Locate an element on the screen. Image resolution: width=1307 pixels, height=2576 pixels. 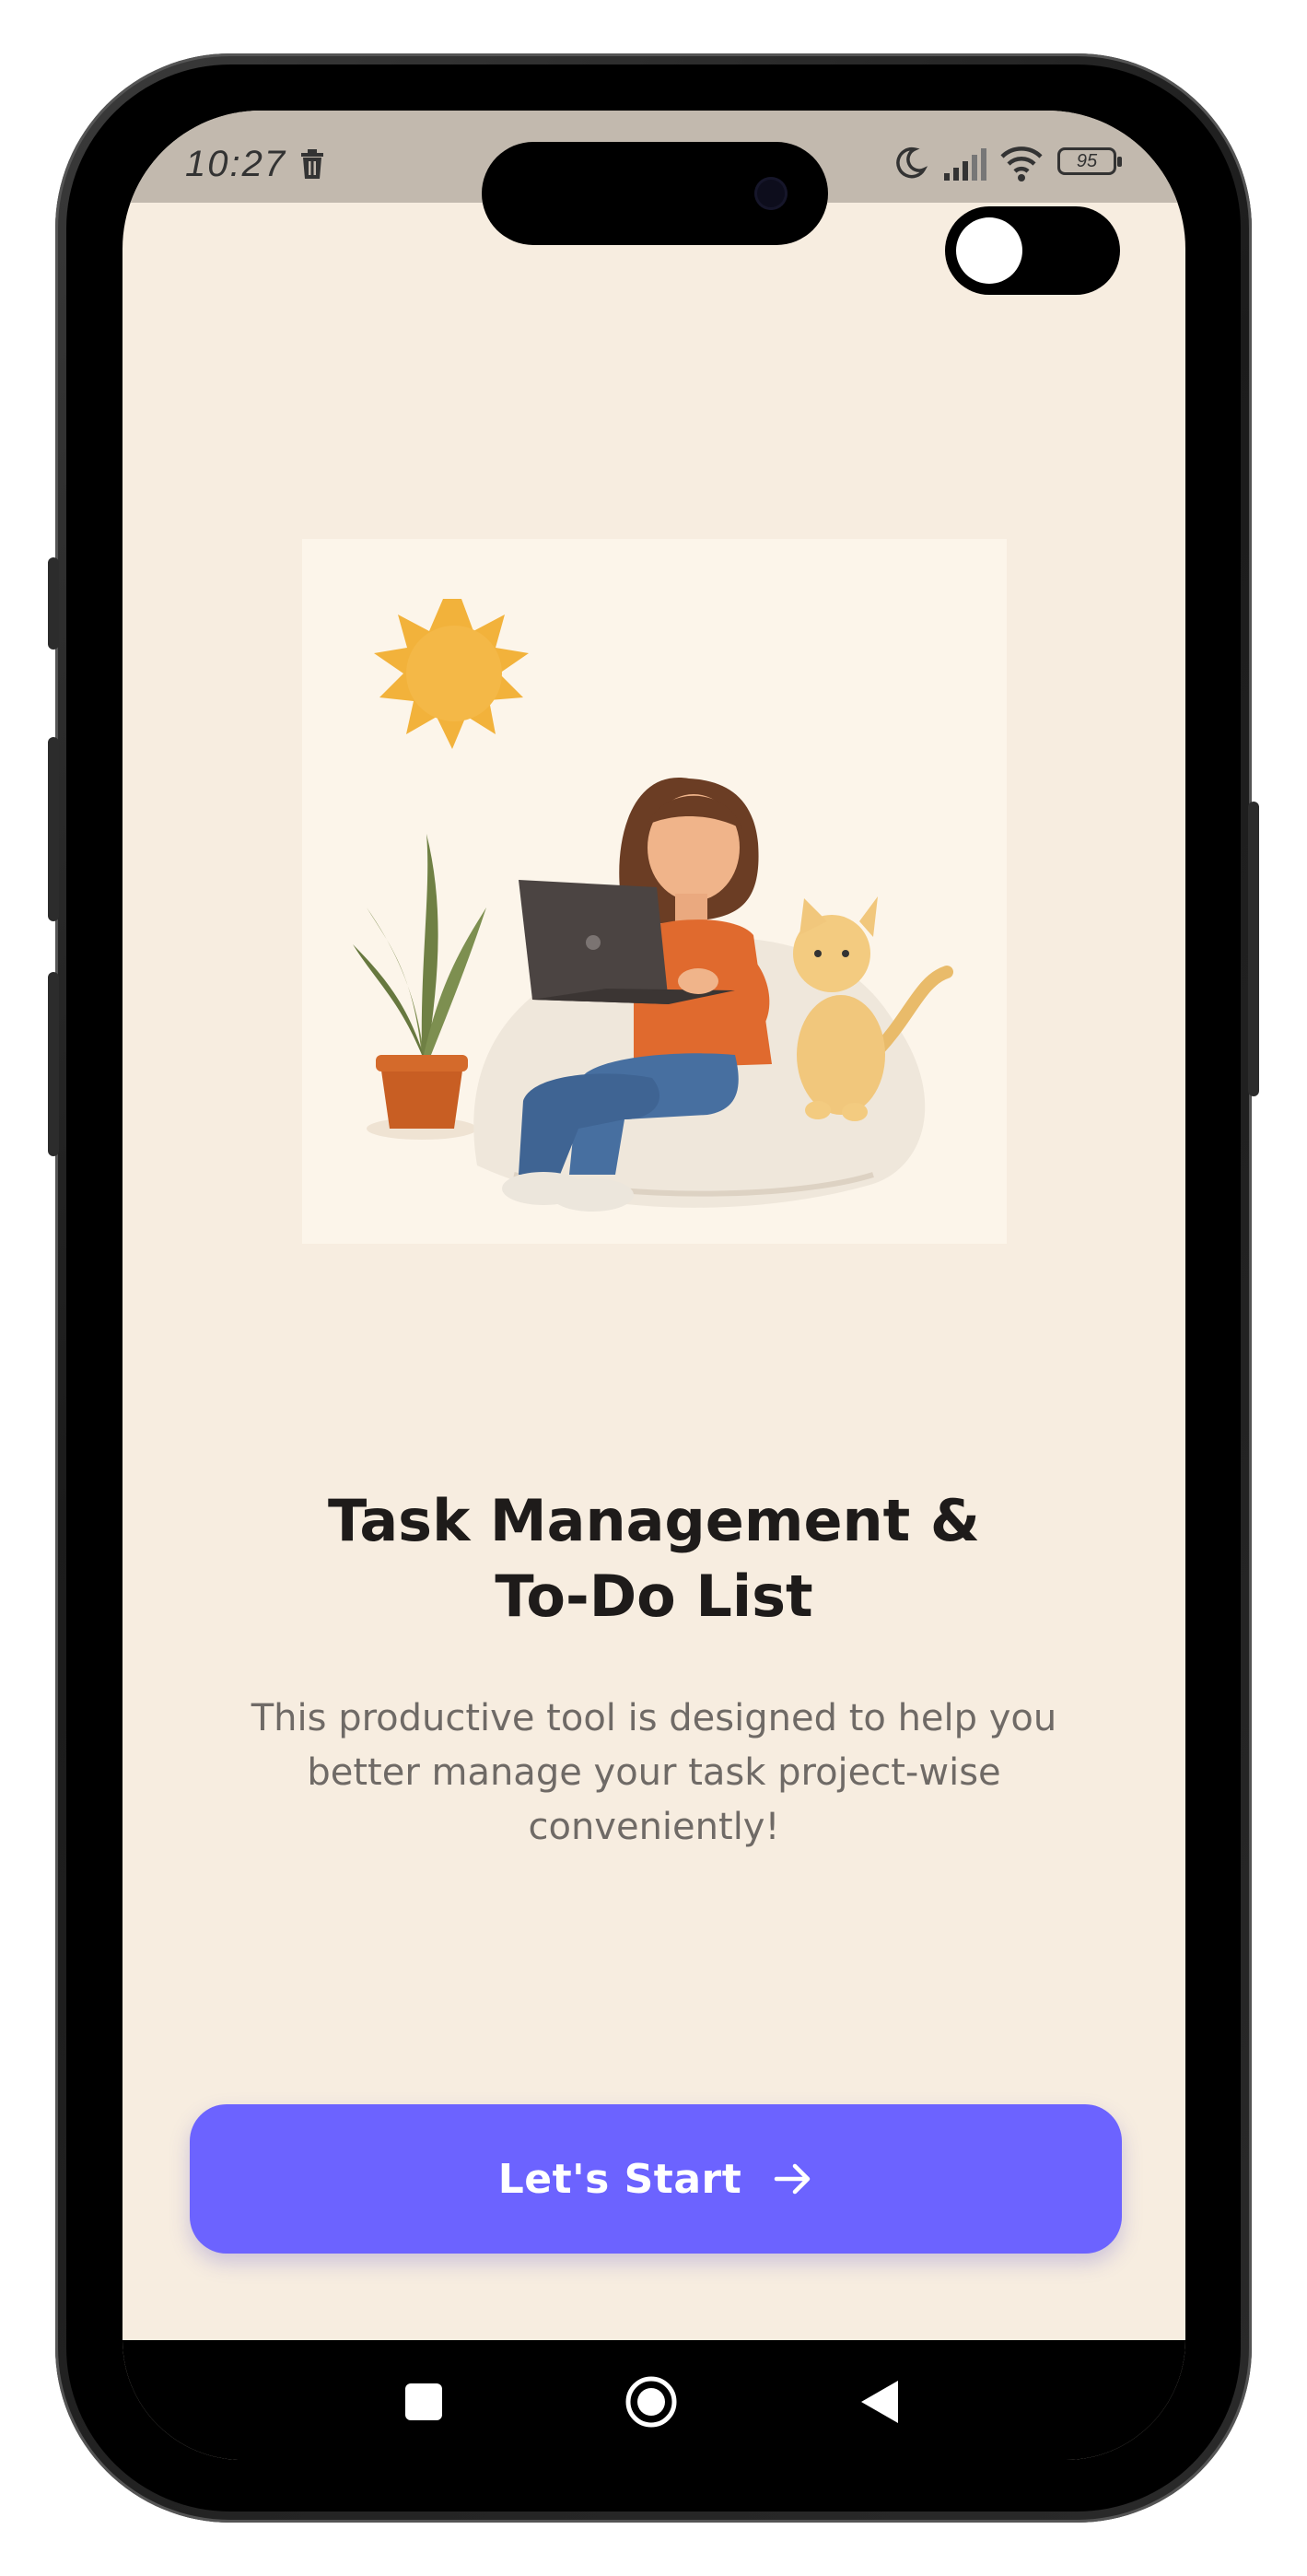
system-nav-bar is located at coordinates (654, 2400).